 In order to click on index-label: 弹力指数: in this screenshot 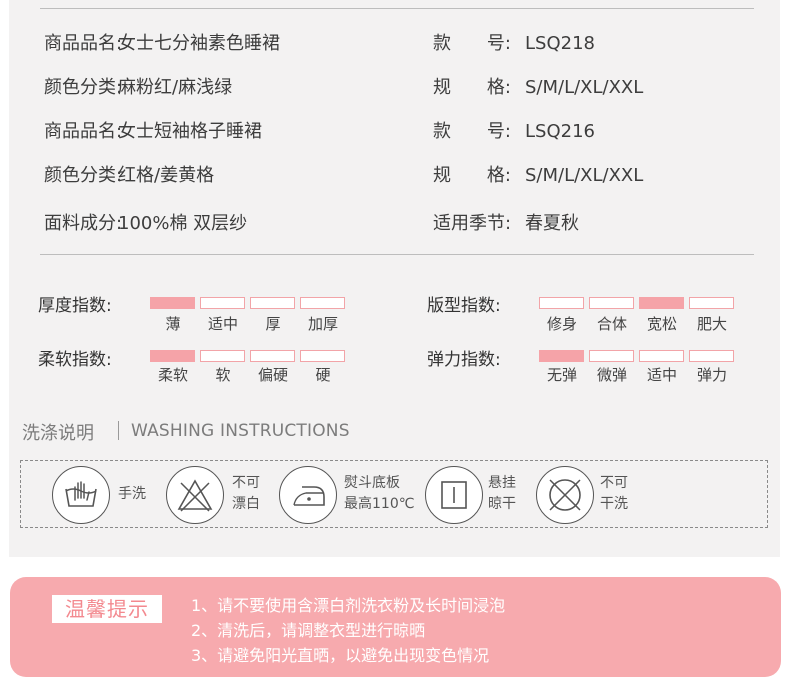, I will do `click(464, 360)`.